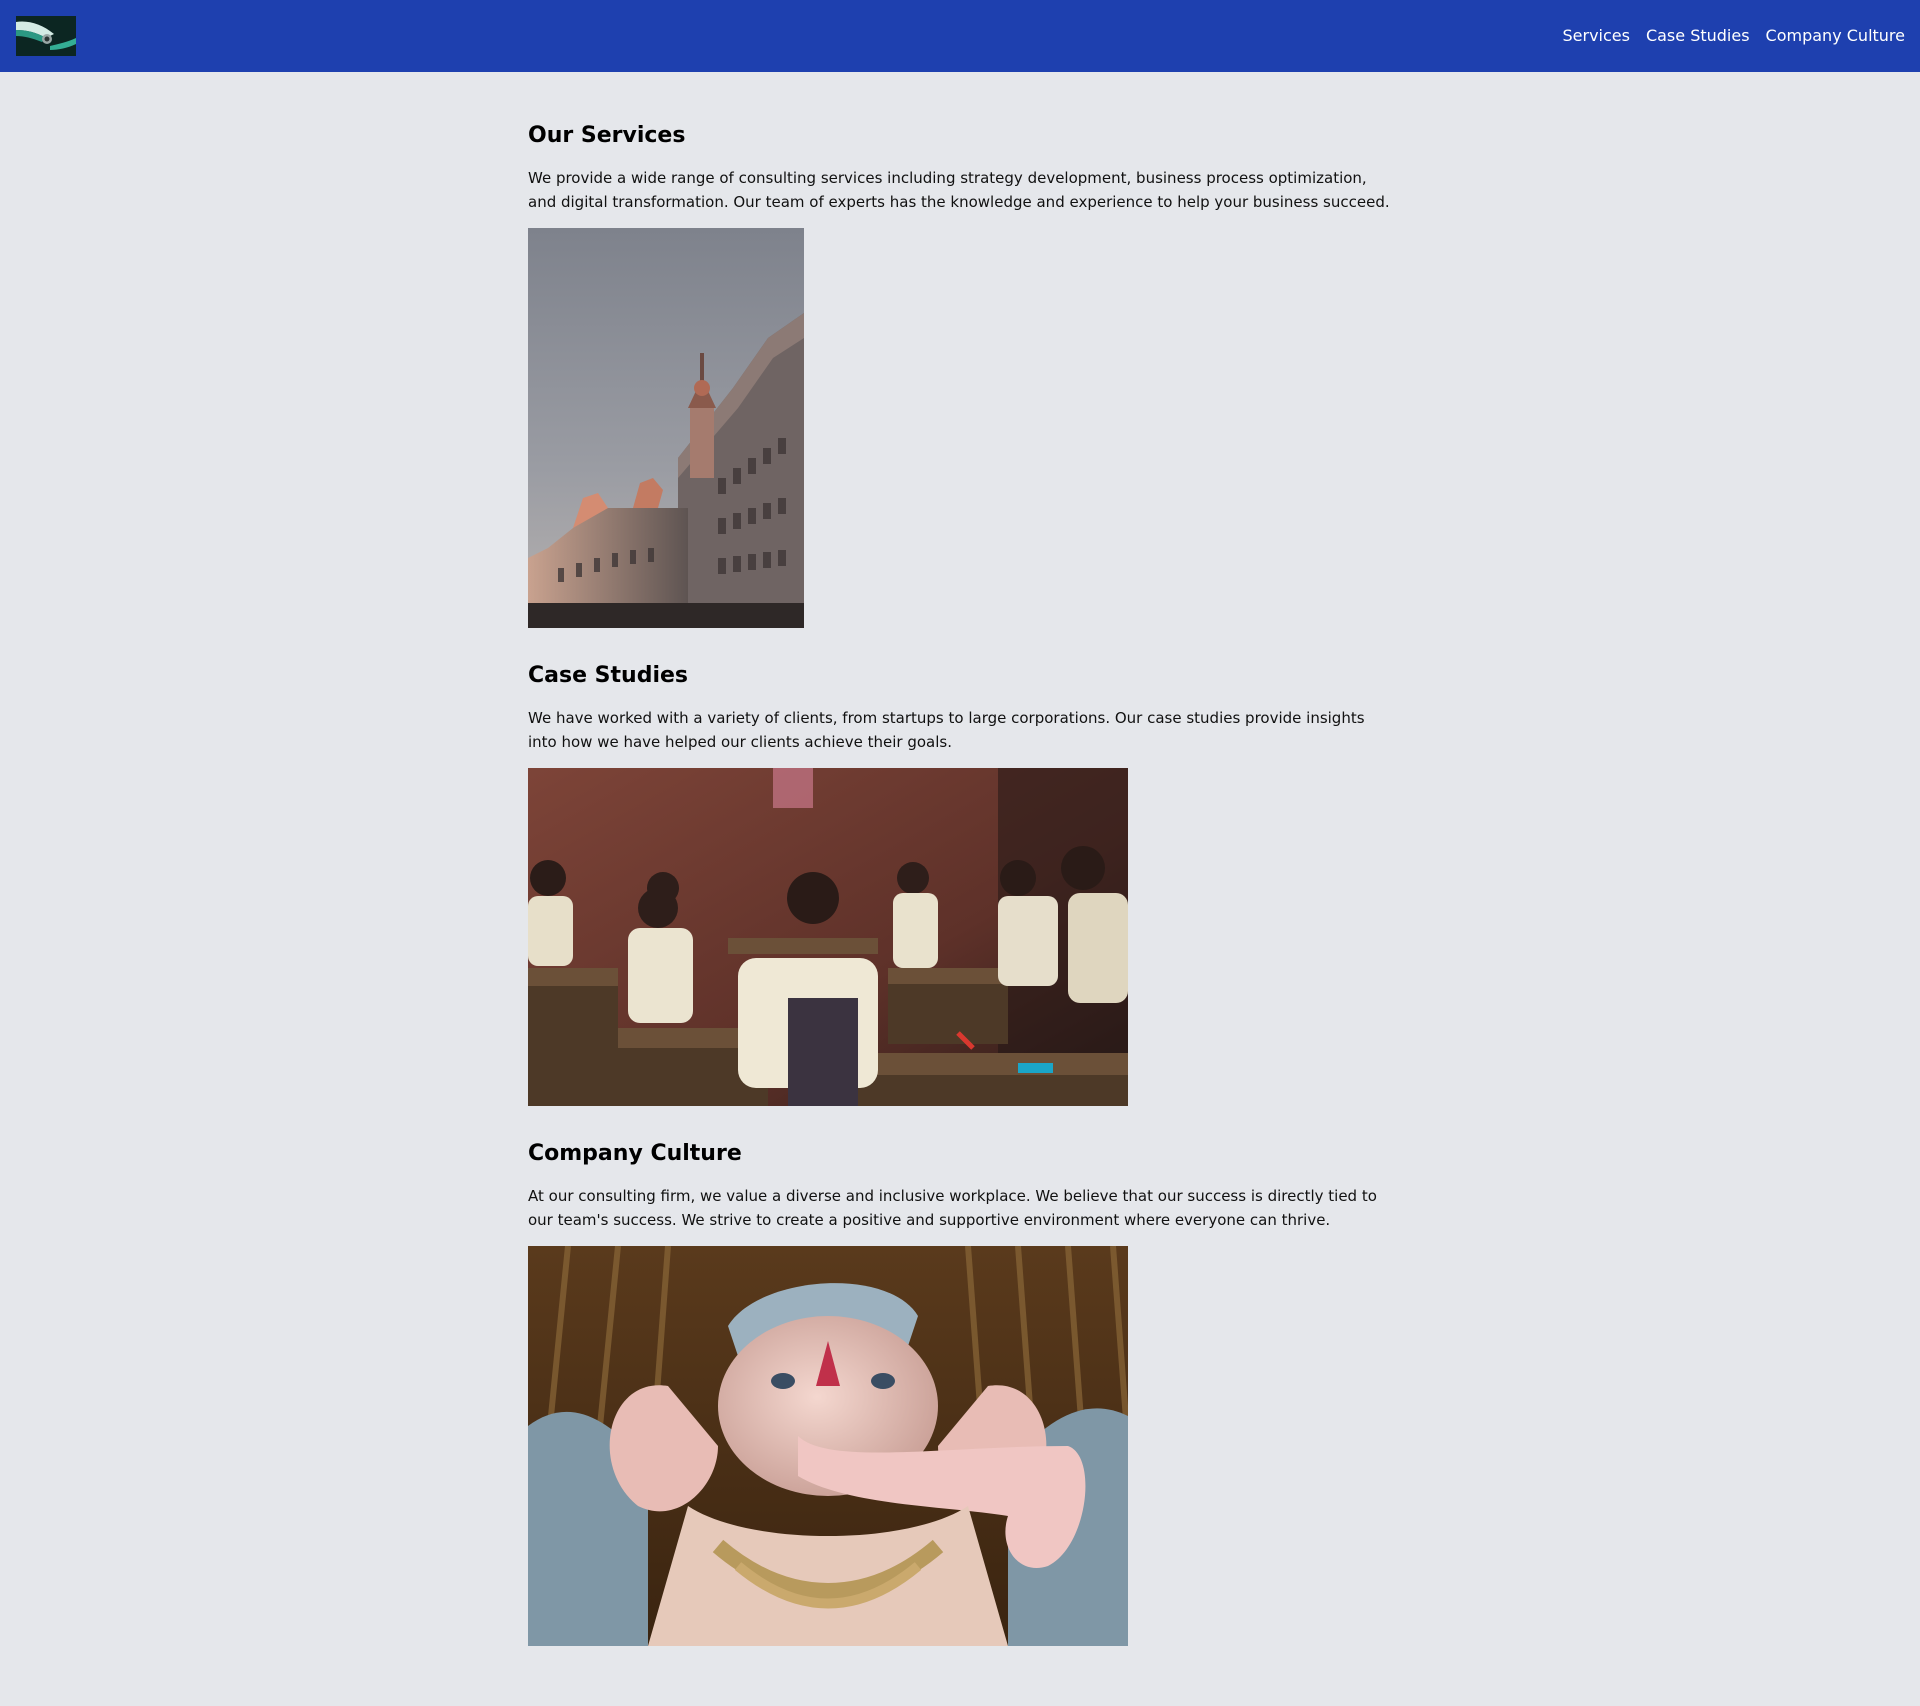 This screenshot has width=1920, height=1706. I want to click on company-culture-heading: Company Culture, so click(635, 1153).